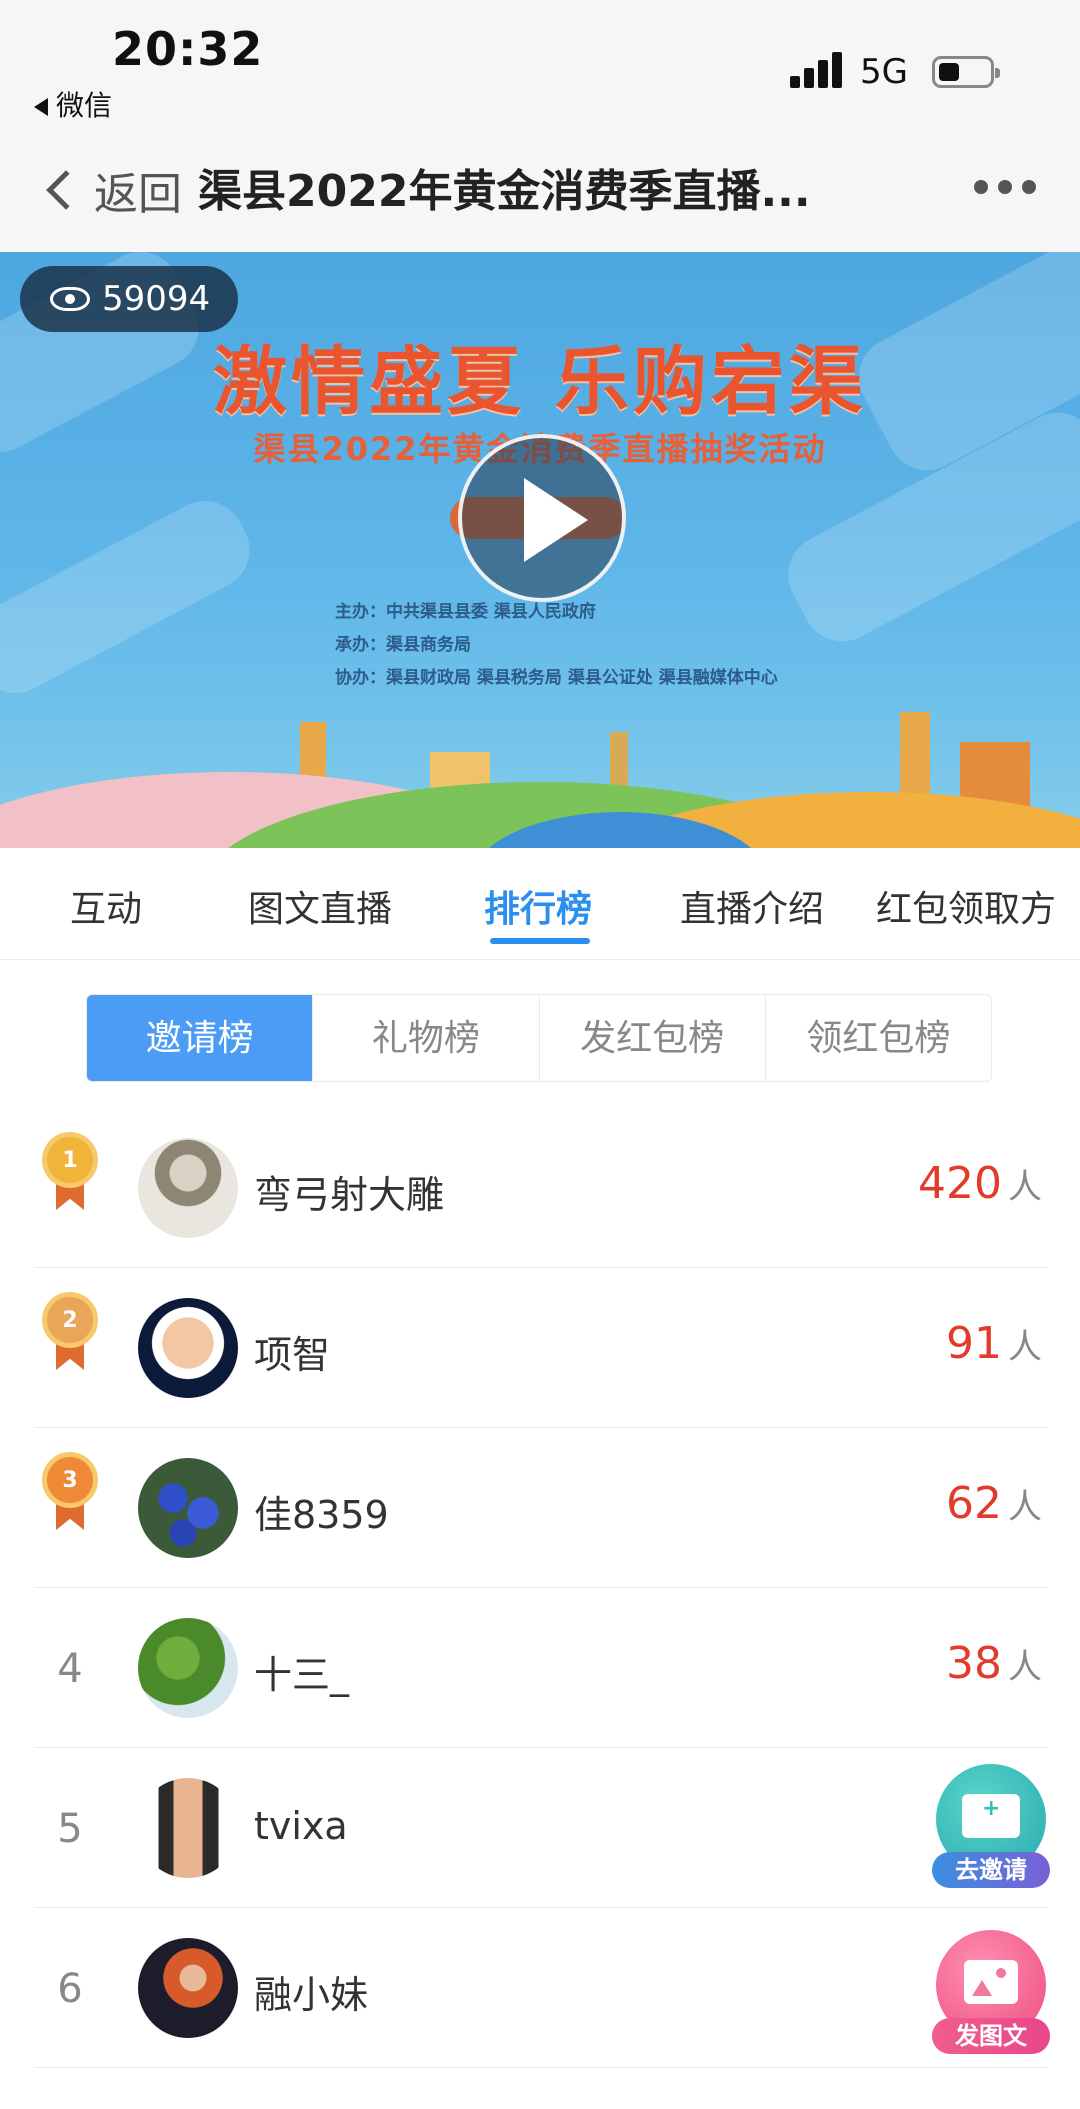 This screenshot has height=2109, width=1080. I want to click on ranking-row: 2 项智 91 人, so click(541, 1348).